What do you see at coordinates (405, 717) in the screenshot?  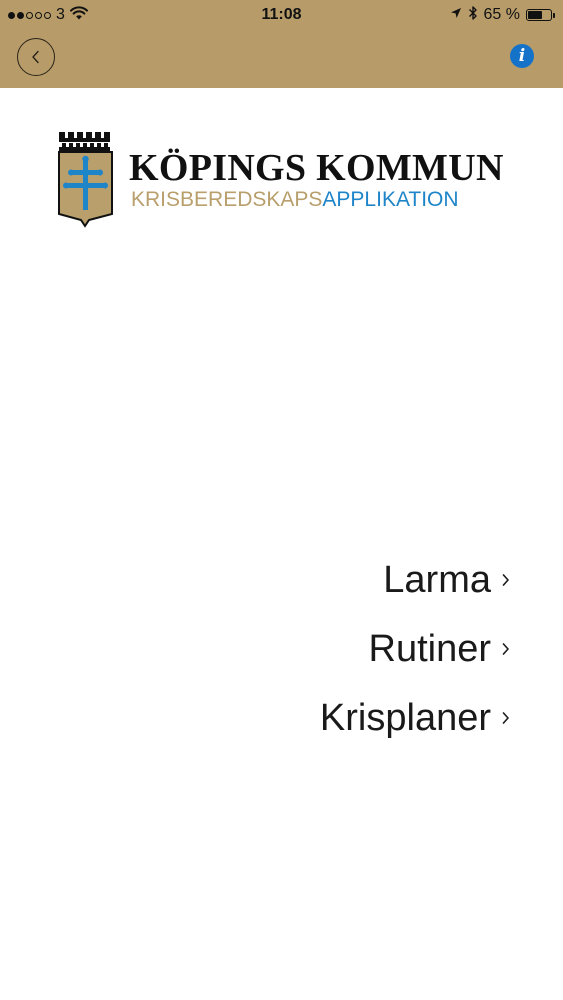 I see `menu-item-label: Krisplaner` at bounding box center [405, 717].